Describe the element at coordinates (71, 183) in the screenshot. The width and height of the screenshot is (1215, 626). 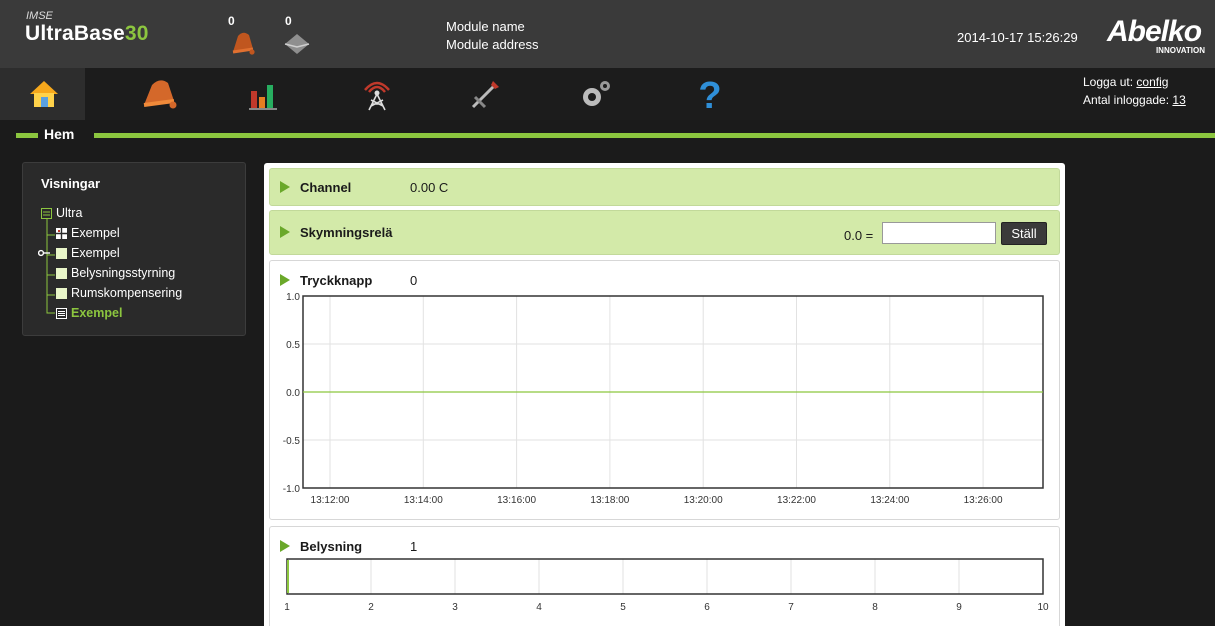
I see `sidebar-heading: Visningar` at that location.